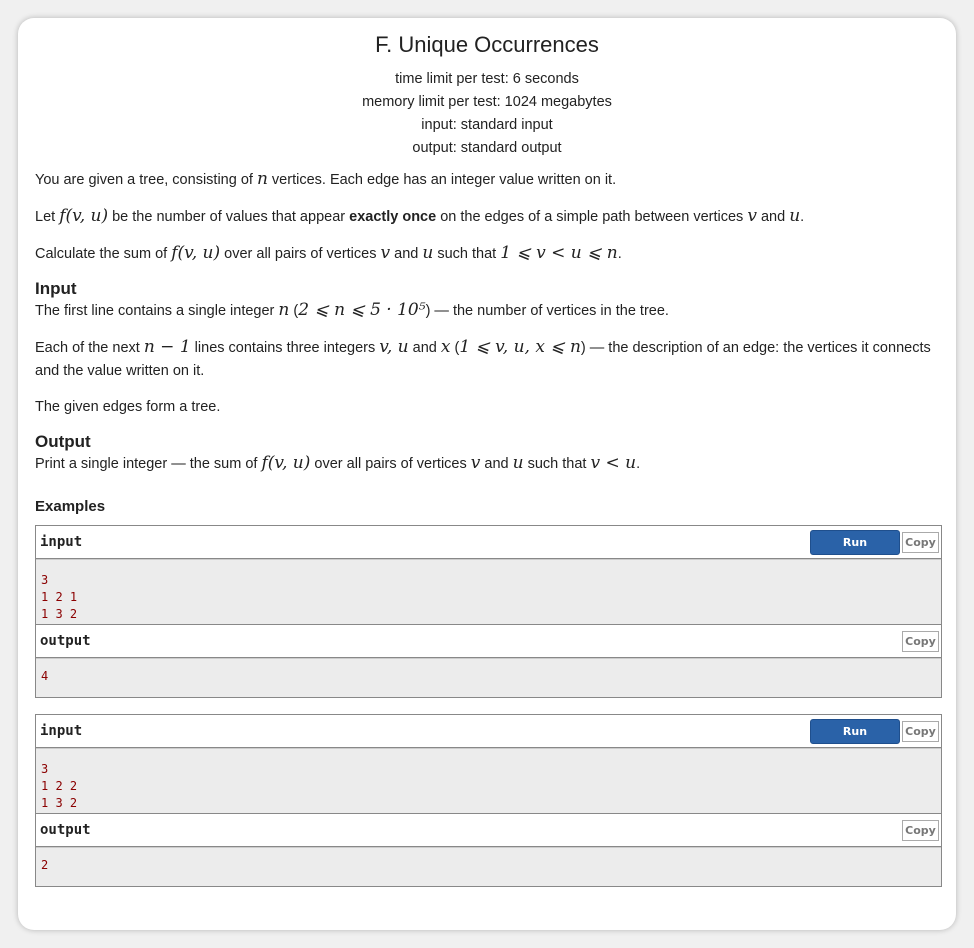  I want to click on example-output: 2, so click(488, 866).